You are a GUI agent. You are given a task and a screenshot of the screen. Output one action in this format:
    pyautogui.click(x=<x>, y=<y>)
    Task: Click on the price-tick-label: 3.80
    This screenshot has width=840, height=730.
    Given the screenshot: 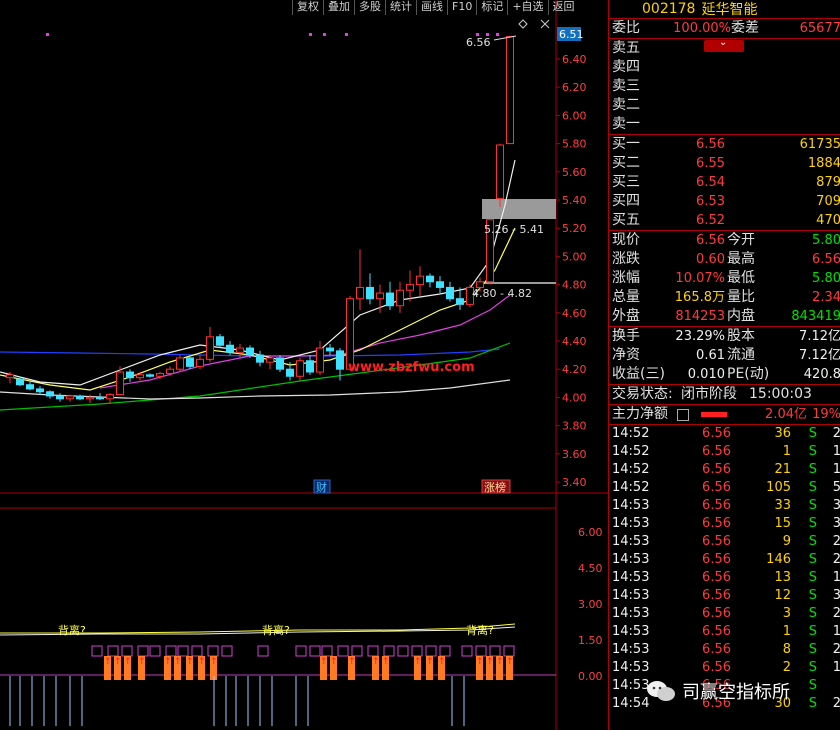 What is the action you would take?
    pyautogui.click(x=574, y=426)
    